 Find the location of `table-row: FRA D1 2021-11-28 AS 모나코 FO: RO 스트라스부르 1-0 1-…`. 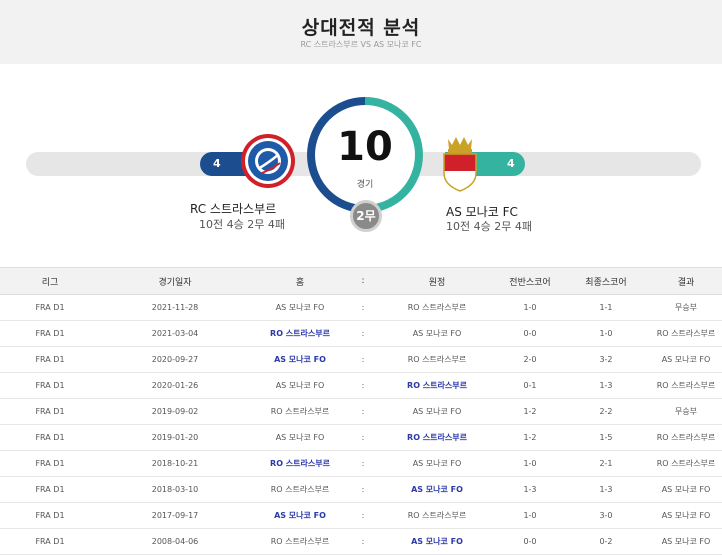

table-row: FRA D1 2021-11-28 AS 모나코 FO: RO 스트라스부르 1-0 1-… is located at coordinates (361, 307).